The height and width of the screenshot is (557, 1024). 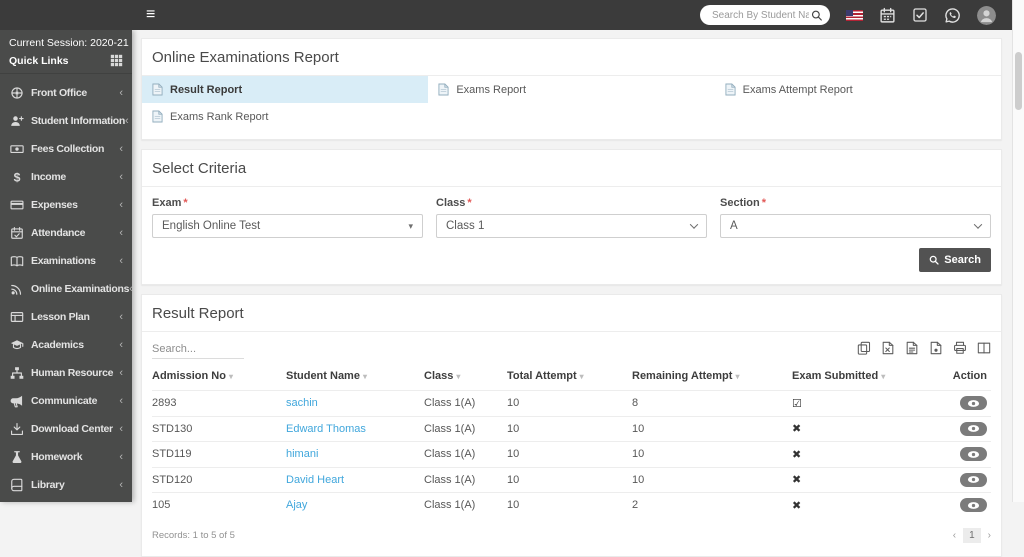 I want to click on human-resource-icon, so click(x=17, y=373).